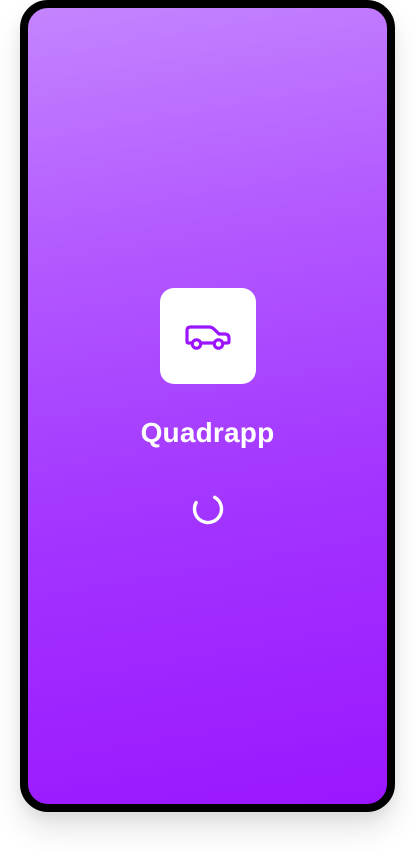 This screenshot has height=852, width=415. I want to click on spinner-icon, so click(208, 509).